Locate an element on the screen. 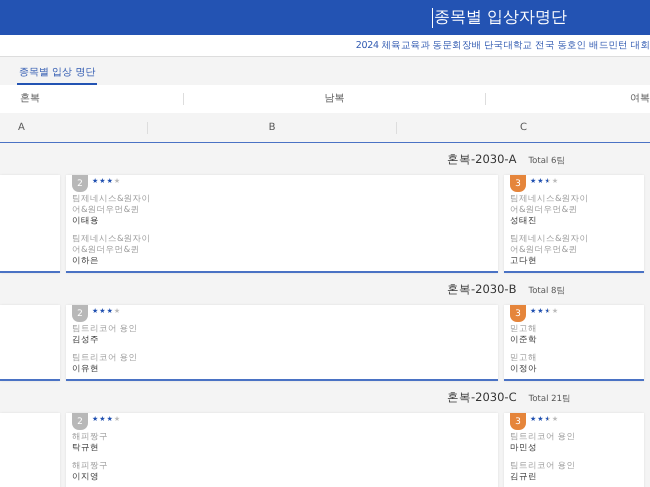 This screenshot has width=650, height=487. event-subtitle: 2024 체육교육과 동문회장배 단국대학교 전국 동호인 배드민턴 대회 is located at coordinates (503, 45).